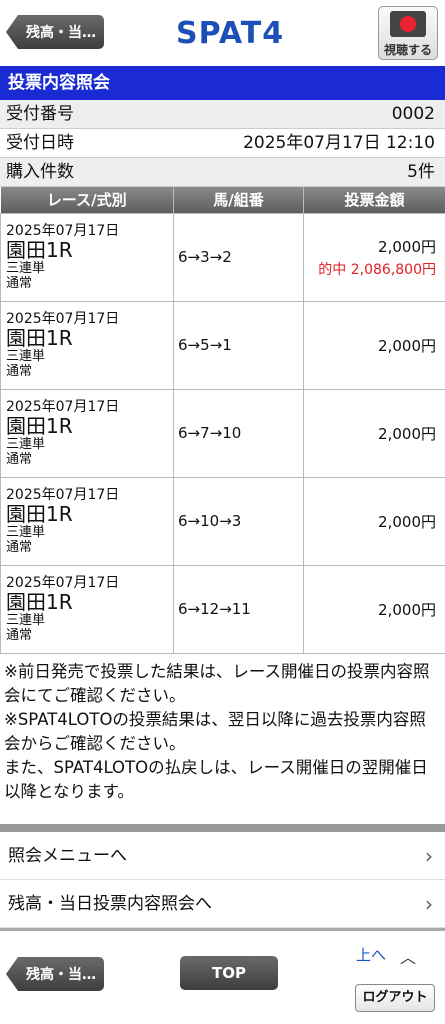 The width and height of the screenshot is (445, 1024). What do you see at coordinates (40, 114) in the screenshot?
I see `receipt-number-label: 受付番号` at bounding box center [40, 114].